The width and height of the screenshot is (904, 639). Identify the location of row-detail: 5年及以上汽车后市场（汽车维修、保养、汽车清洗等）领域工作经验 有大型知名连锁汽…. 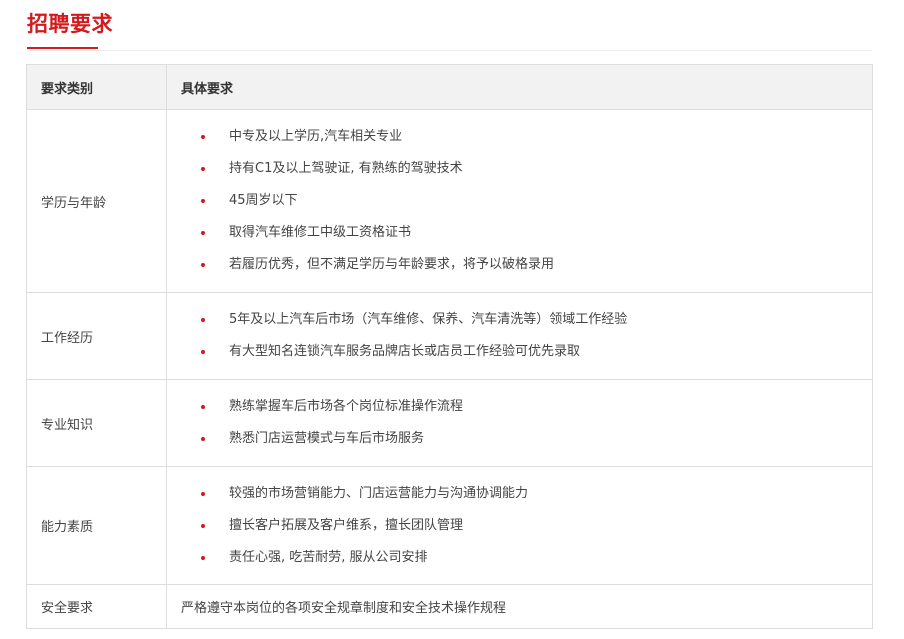
(519, 336).